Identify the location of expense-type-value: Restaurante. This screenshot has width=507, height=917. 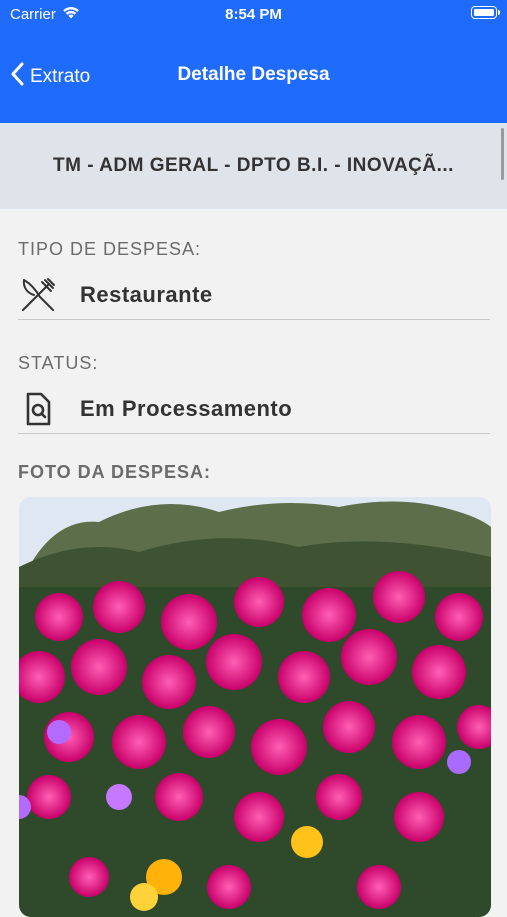
(146, 294).